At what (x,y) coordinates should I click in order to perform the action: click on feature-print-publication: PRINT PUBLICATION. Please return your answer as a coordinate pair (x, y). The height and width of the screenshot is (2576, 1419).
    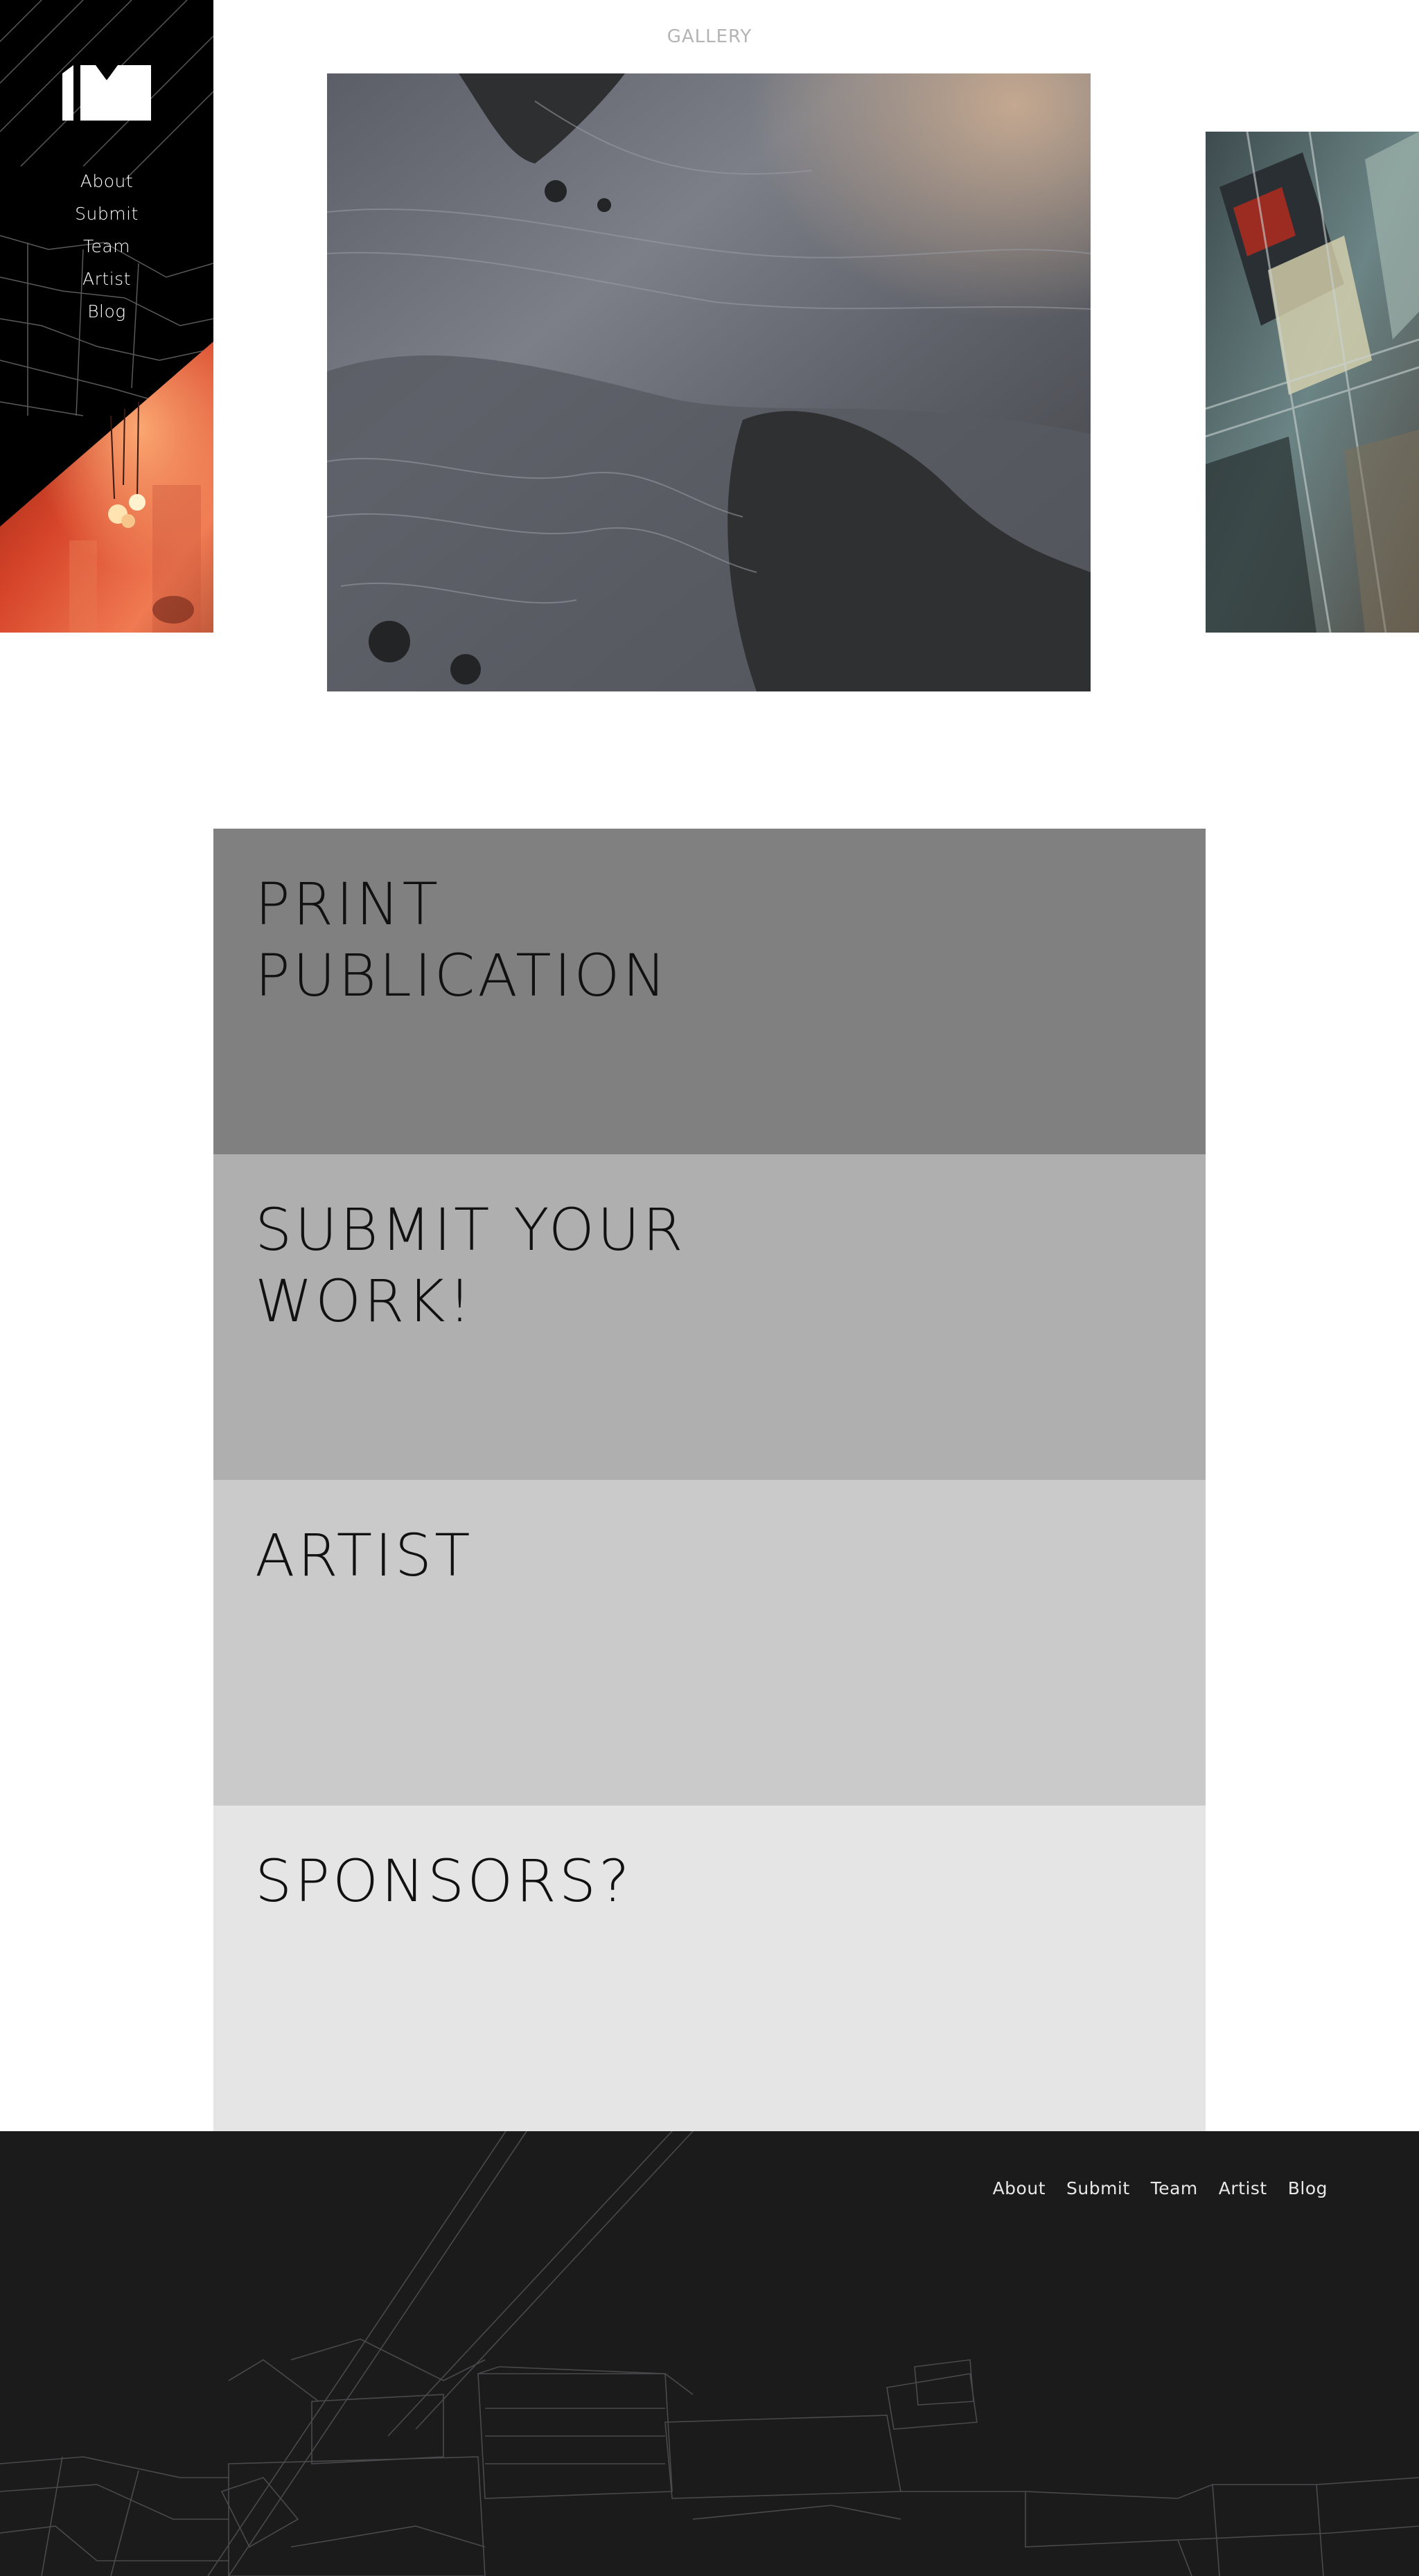
    Looking at the image, I should click on (709, 991).